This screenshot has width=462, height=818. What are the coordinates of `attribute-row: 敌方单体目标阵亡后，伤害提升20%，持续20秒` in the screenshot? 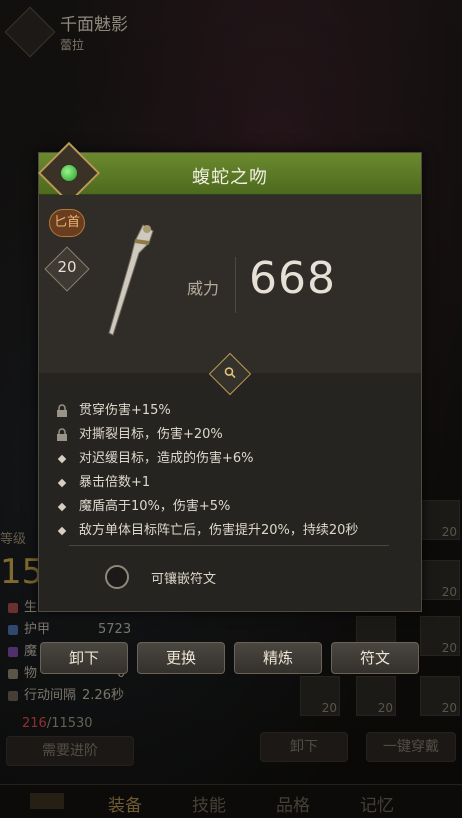 It's located at (230, 531).